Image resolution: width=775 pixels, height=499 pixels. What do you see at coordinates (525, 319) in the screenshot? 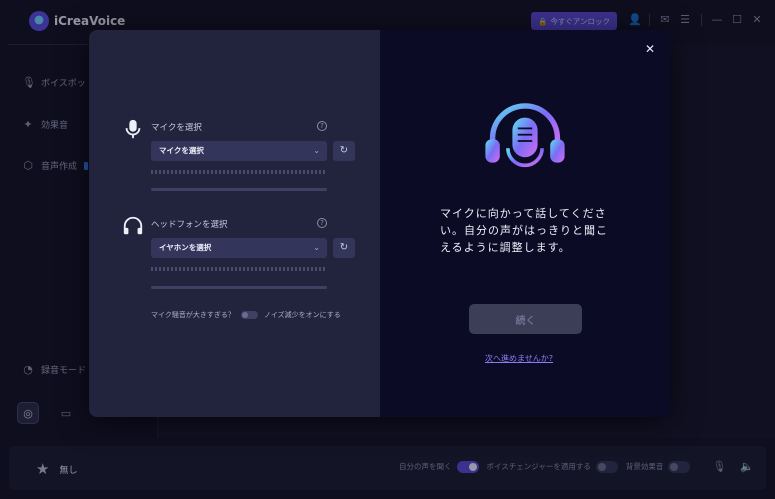
I see `continue-button: 続く` at bounding box center [525, 319].